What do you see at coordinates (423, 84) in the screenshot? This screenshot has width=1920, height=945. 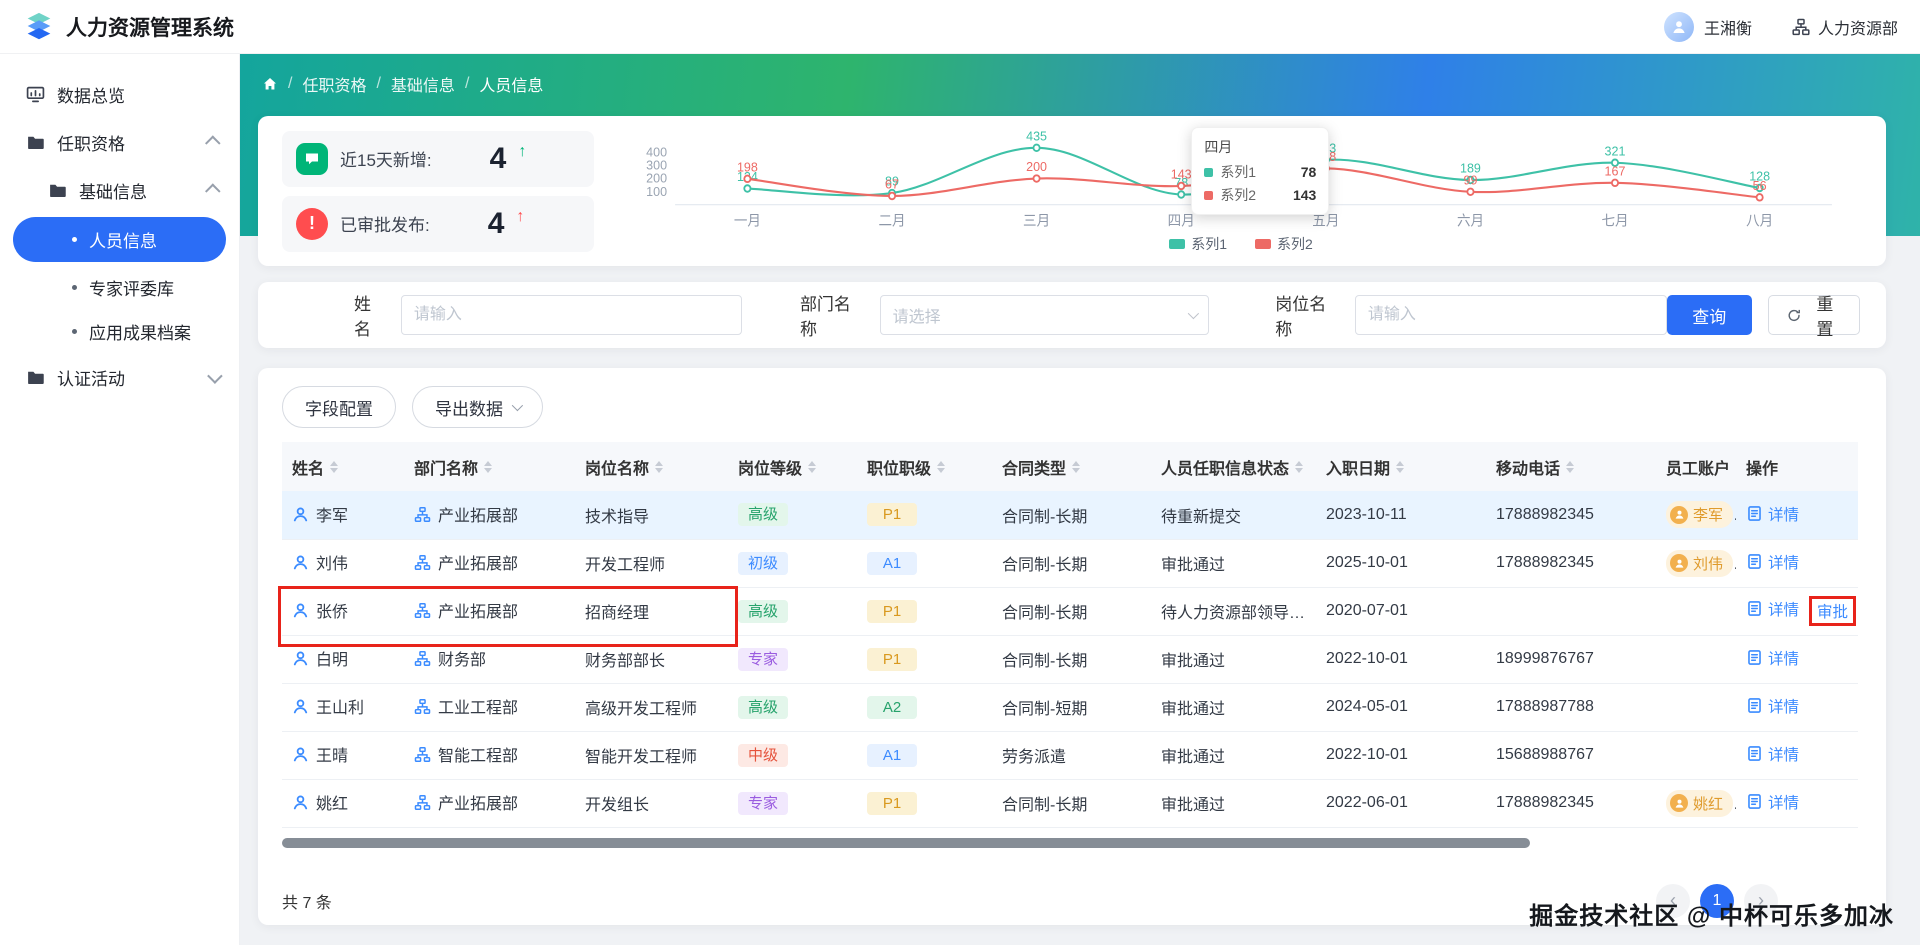 I see `breadcrumb-item: 基础信息` at bounding box center [423, 84].